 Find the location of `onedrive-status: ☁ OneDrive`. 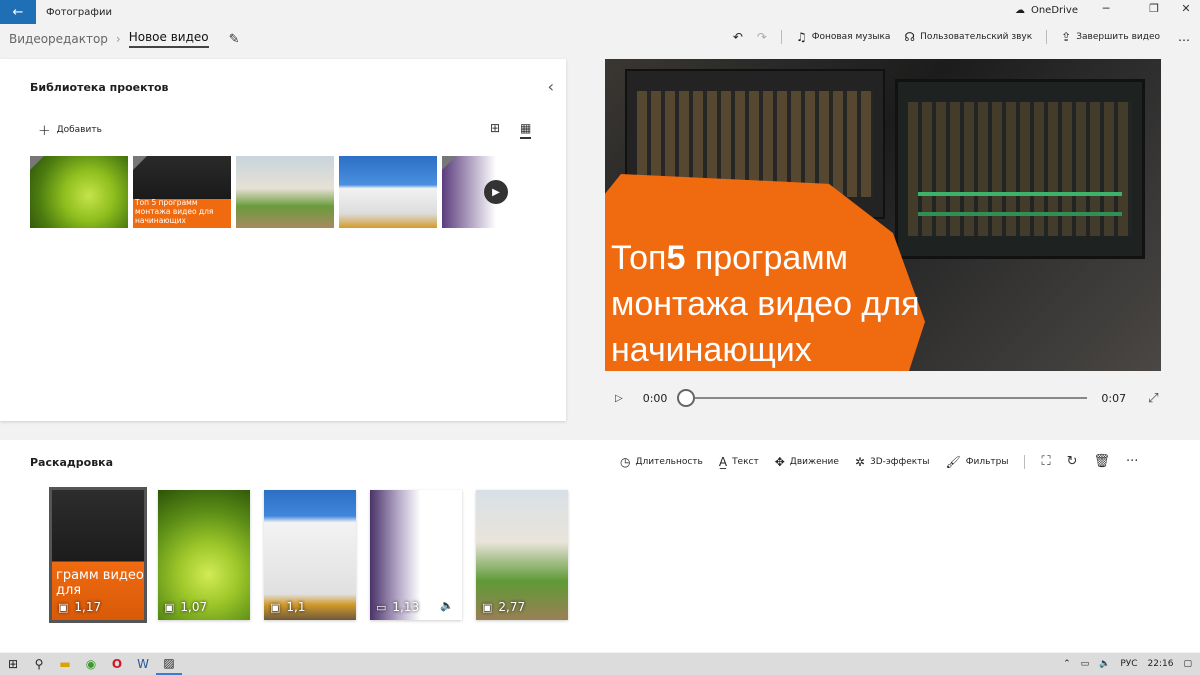

onedrive-status: ☁ OneDrive is located at coordinates (1046, 10).